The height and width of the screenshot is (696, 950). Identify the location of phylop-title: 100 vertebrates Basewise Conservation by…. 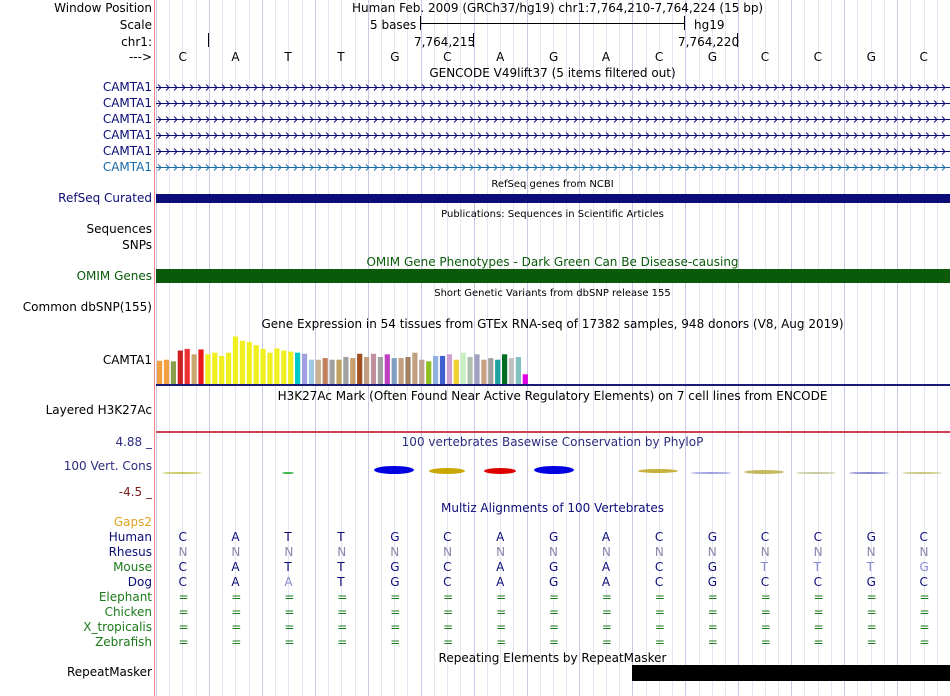
(552, 442).